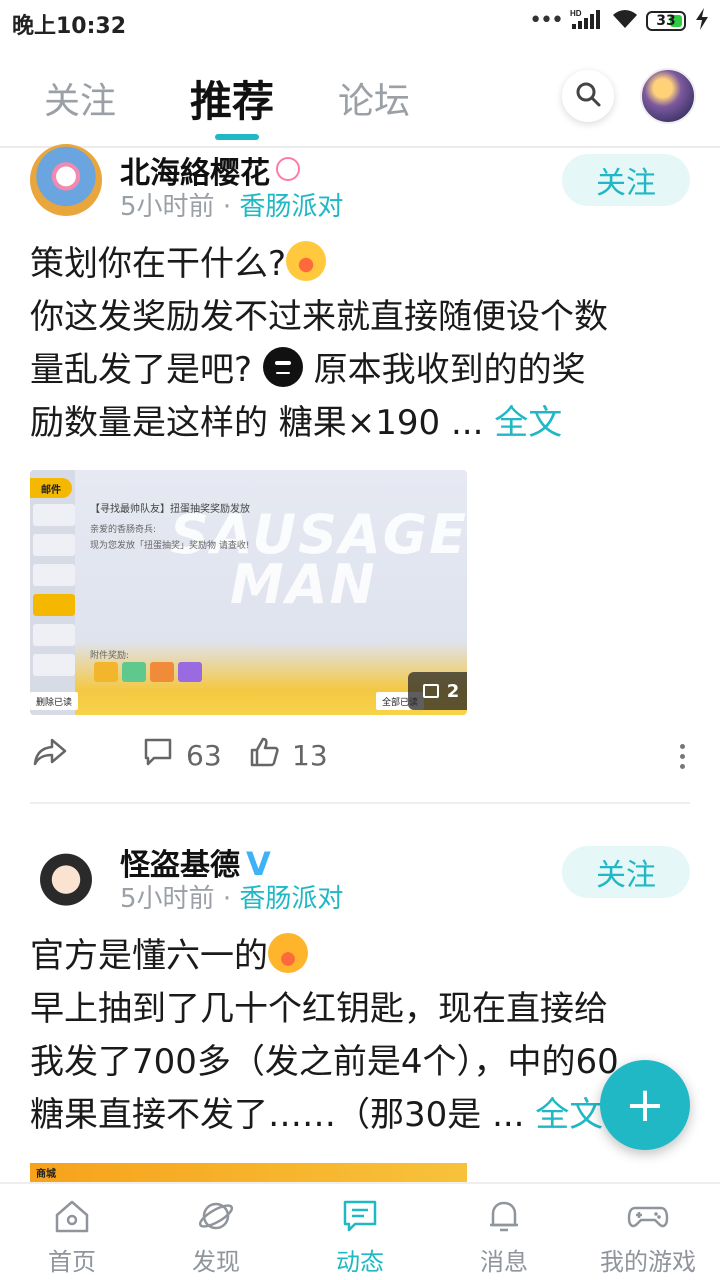 Image resolution: width=720 pixels, height=1280 pixels. I want to click on black-face-emoji-icon, so click(282, 367).